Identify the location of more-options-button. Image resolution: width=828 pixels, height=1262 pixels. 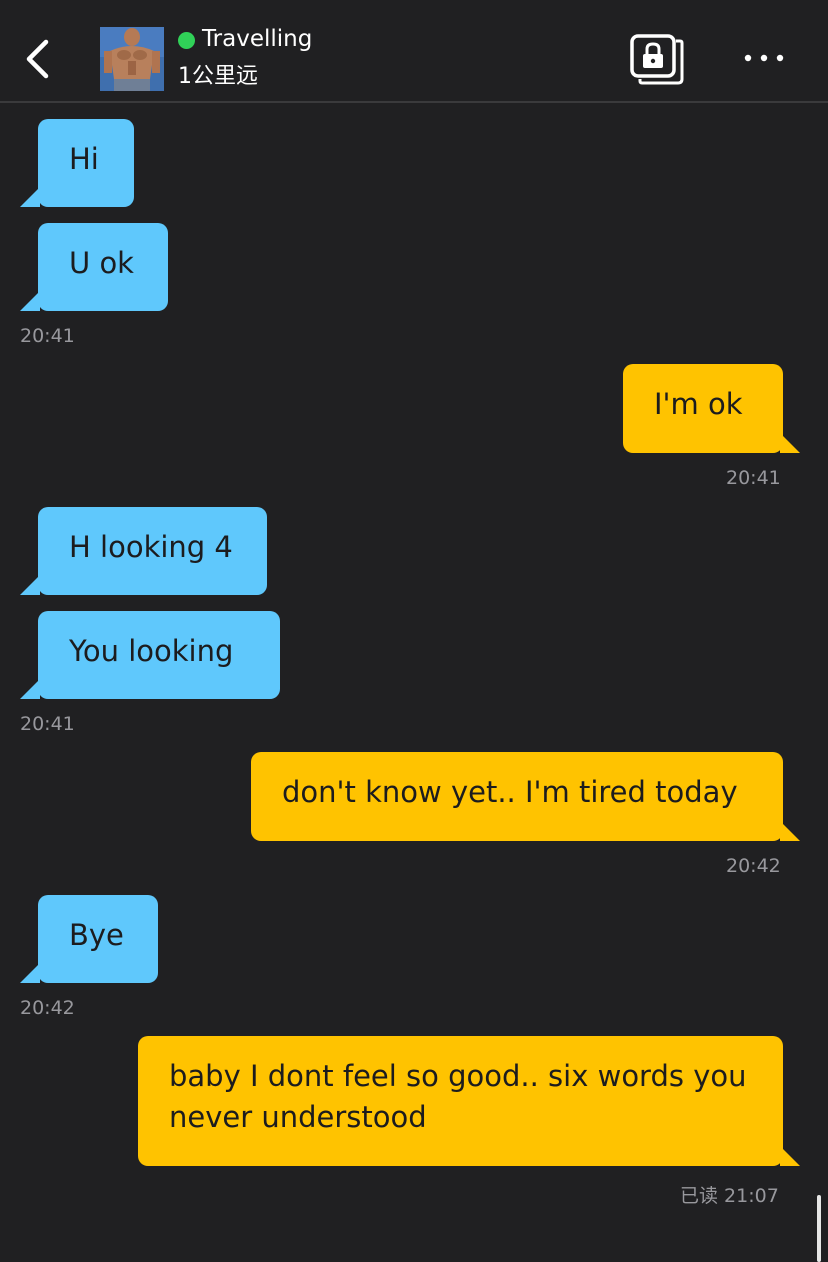
(764, 58).